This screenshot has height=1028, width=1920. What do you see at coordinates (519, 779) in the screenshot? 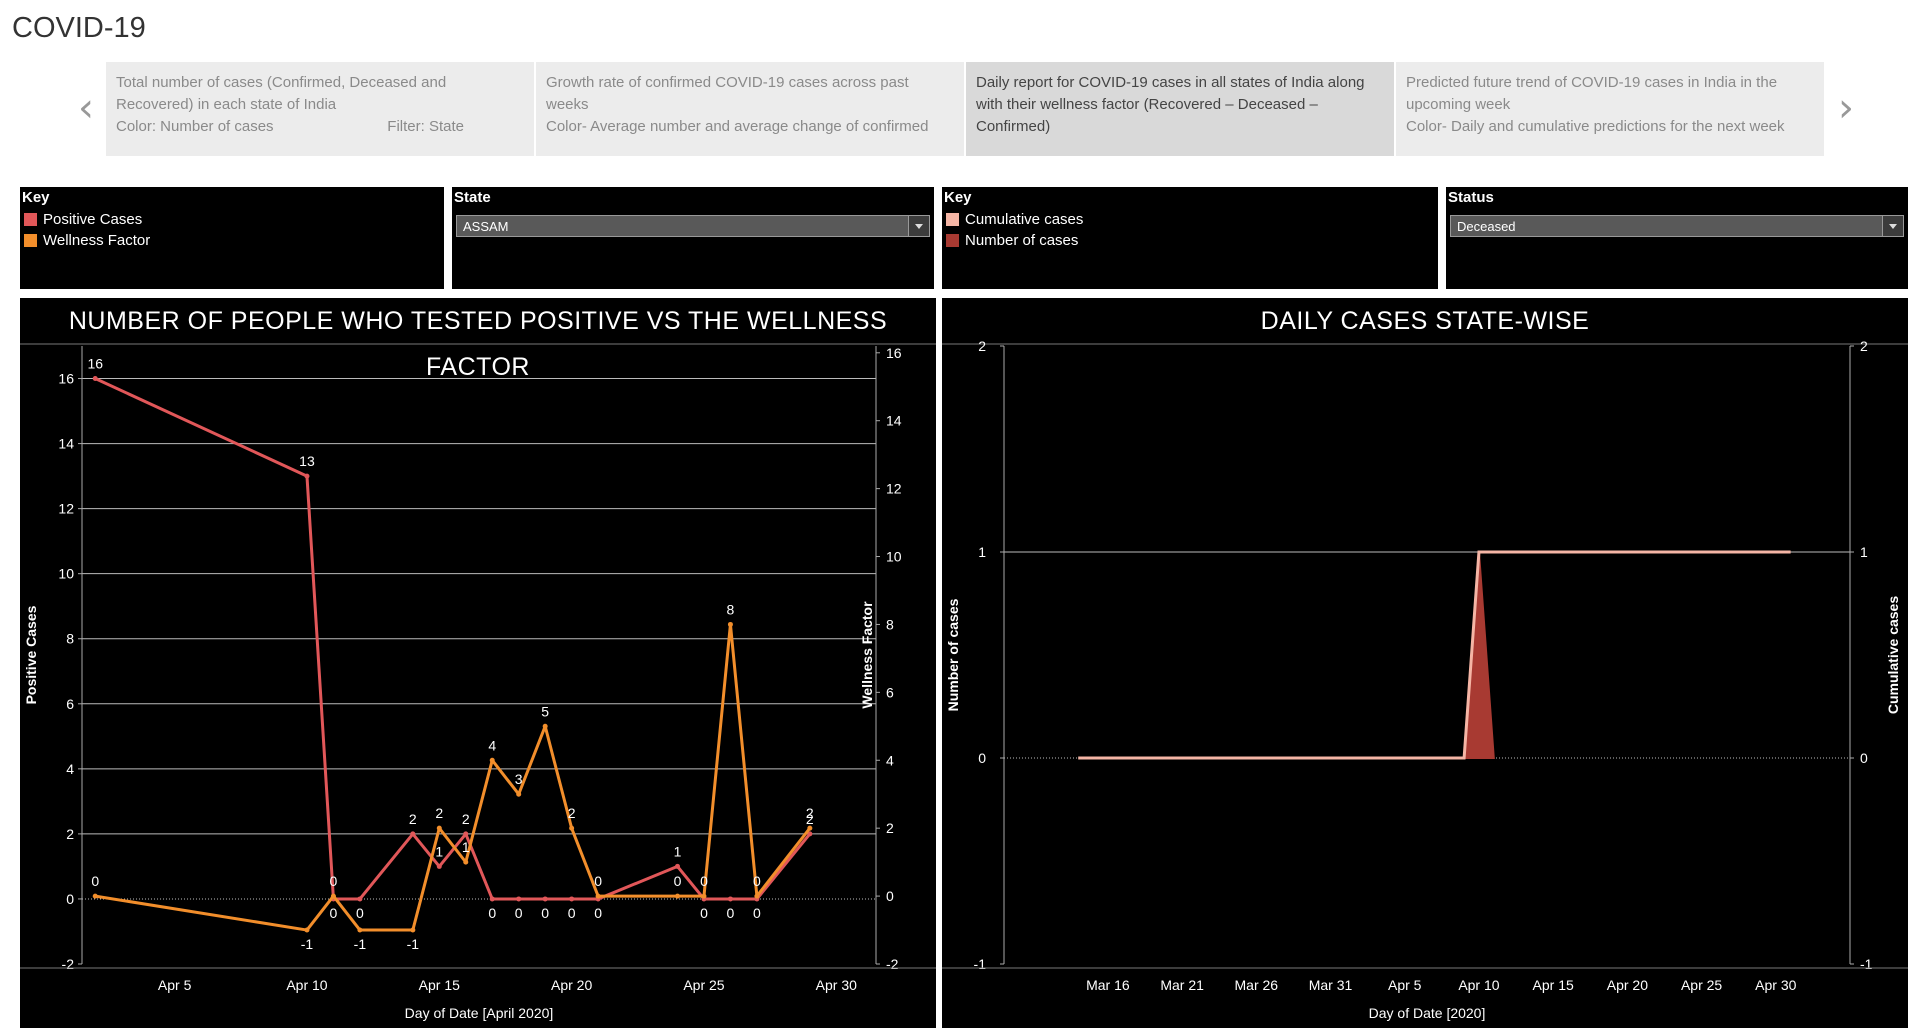
I see `data-label: 3` at bounding box center [519, 779].